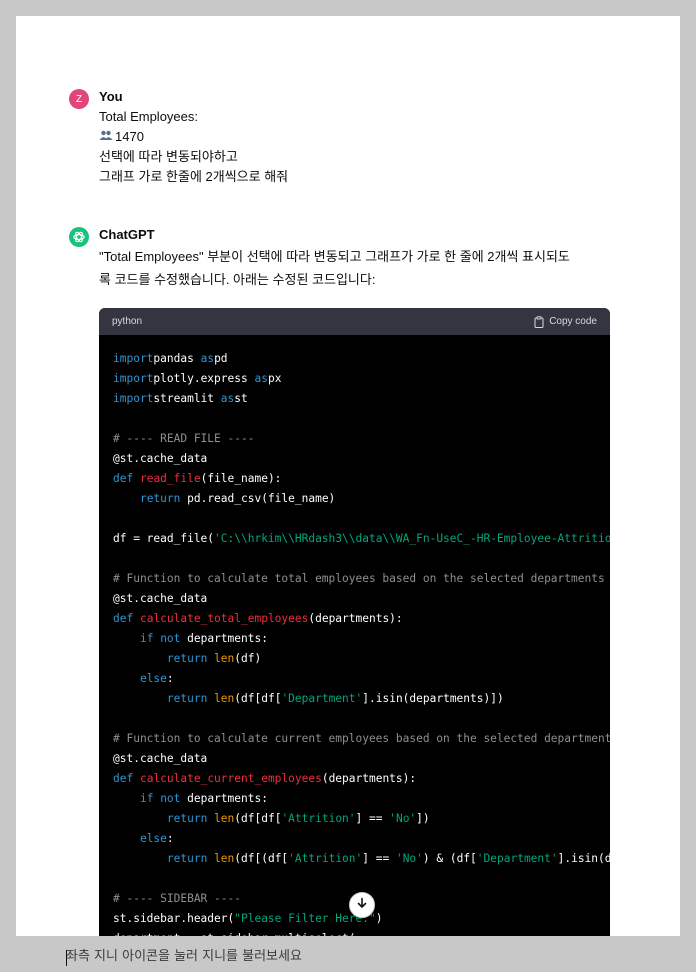 The height and width of the screenshot is (972, 696). Describe the element at coordinates (241, 478) in the screenshot. I see `code-token: (file_name):` at that location.